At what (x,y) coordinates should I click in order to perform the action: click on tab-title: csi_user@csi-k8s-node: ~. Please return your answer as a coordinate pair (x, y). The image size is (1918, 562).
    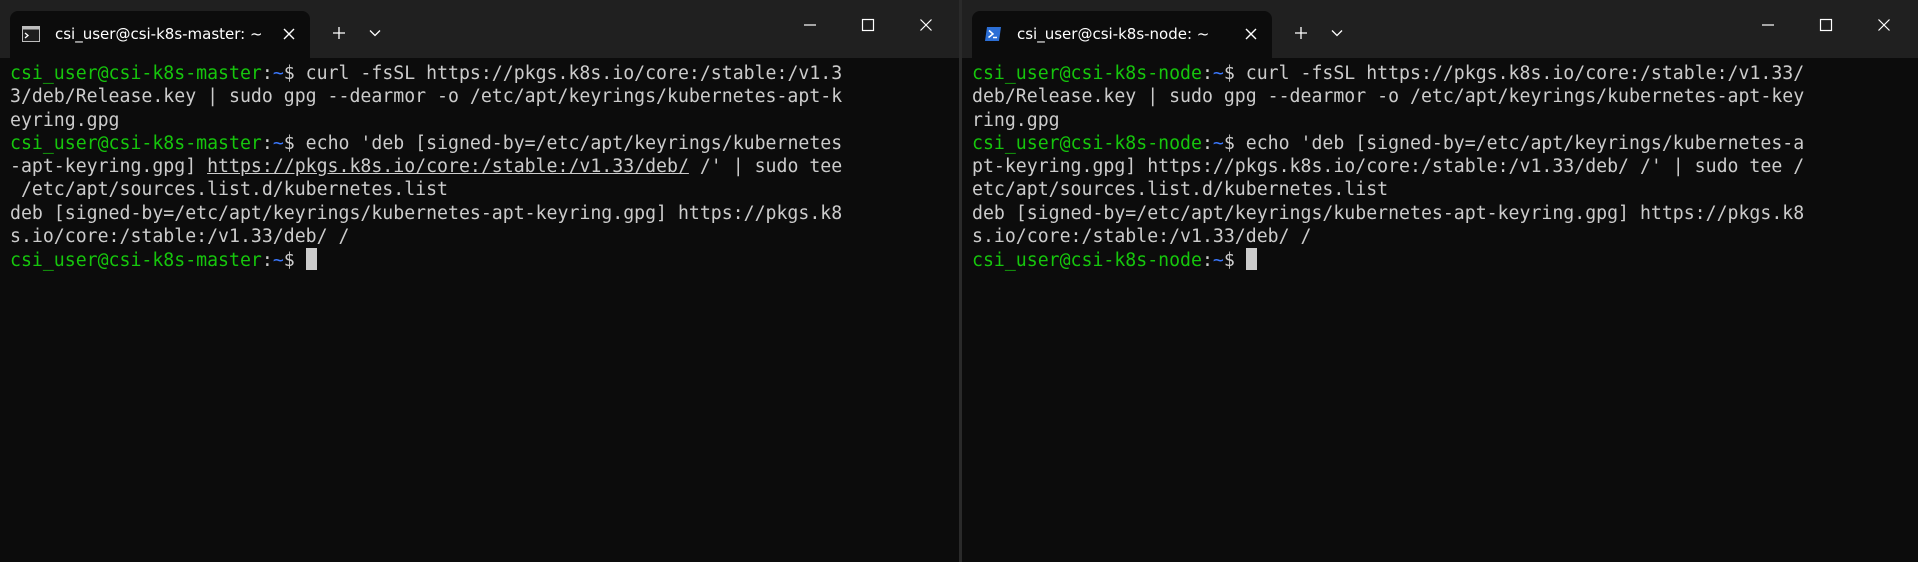
    Looking at the image, I should click on (1113, 34).